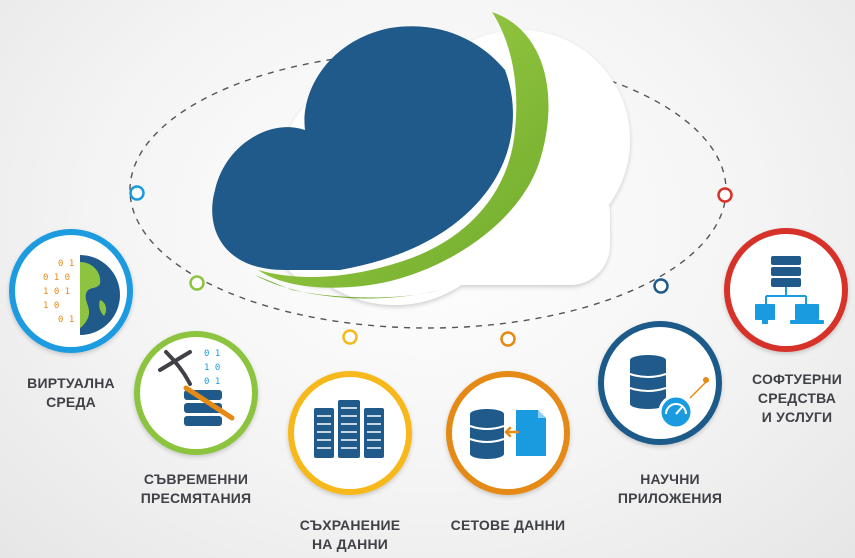  What do you see at coordinates (508, 433) in the screenshot?
I see `service-datasets` at bounding box center [508, 433].